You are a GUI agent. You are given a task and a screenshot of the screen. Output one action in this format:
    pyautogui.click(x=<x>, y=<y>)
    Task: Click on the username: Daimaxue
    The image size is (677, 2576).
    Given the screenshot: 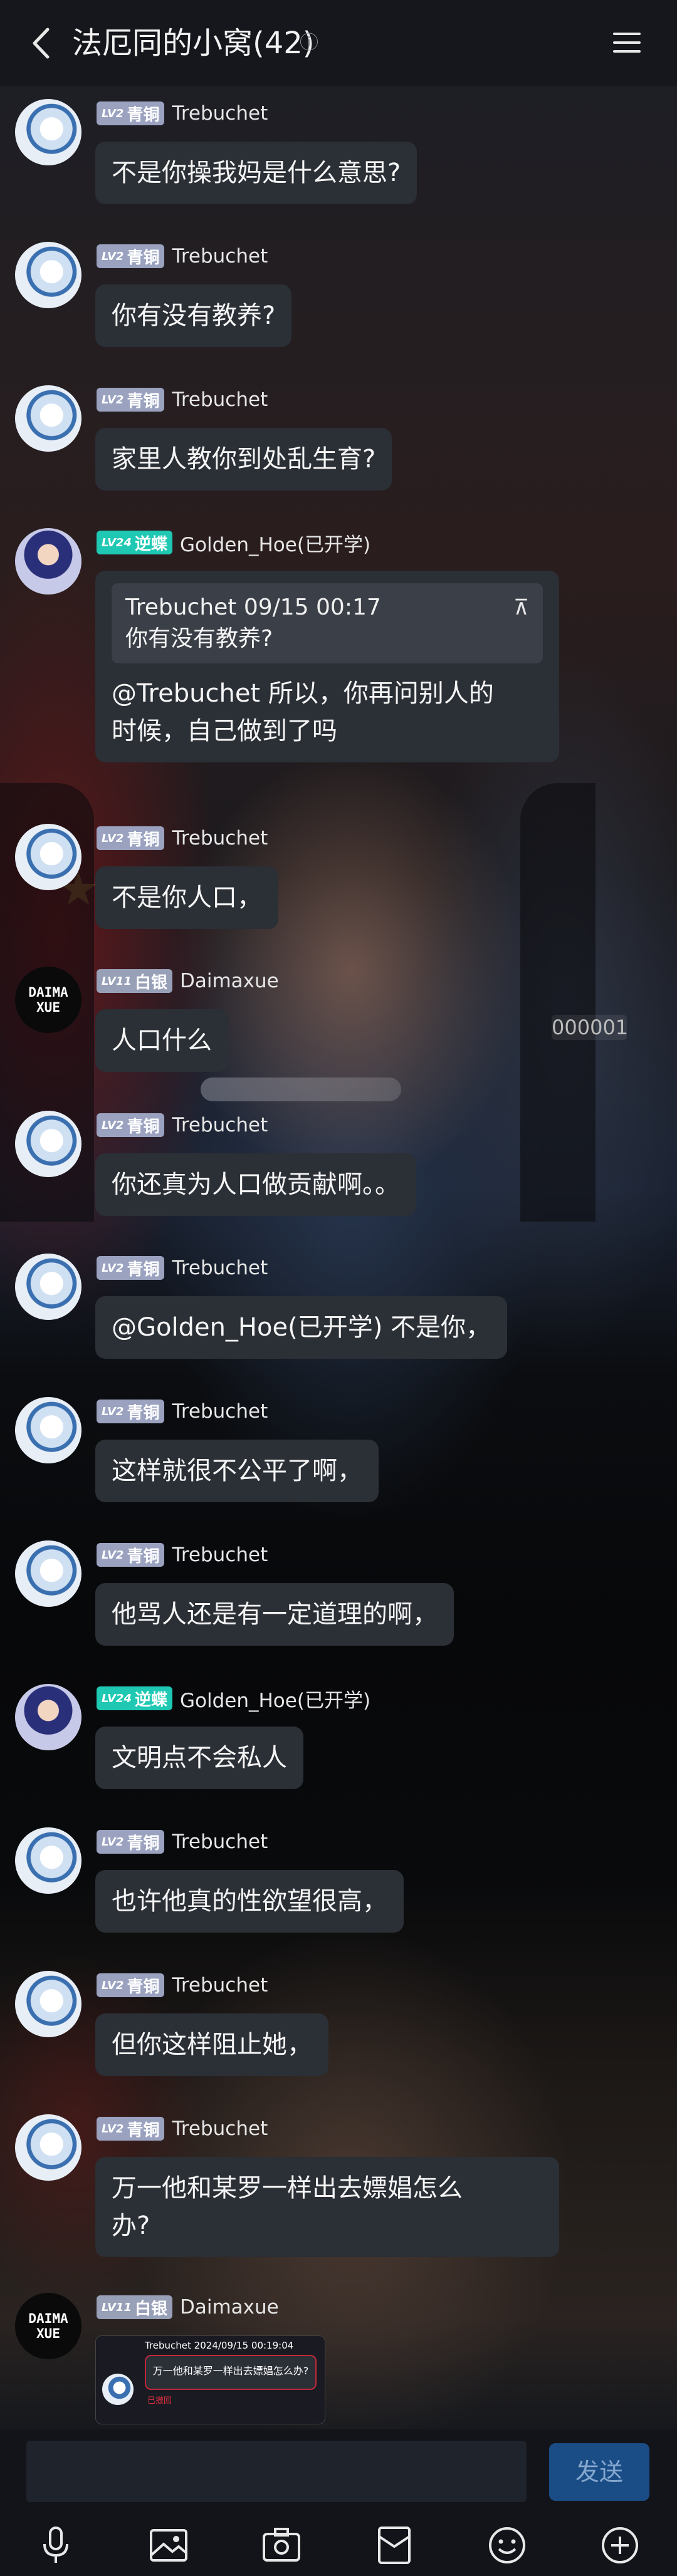 What is the action you would take?
    pyautogui.click(x=229, y=981)
    